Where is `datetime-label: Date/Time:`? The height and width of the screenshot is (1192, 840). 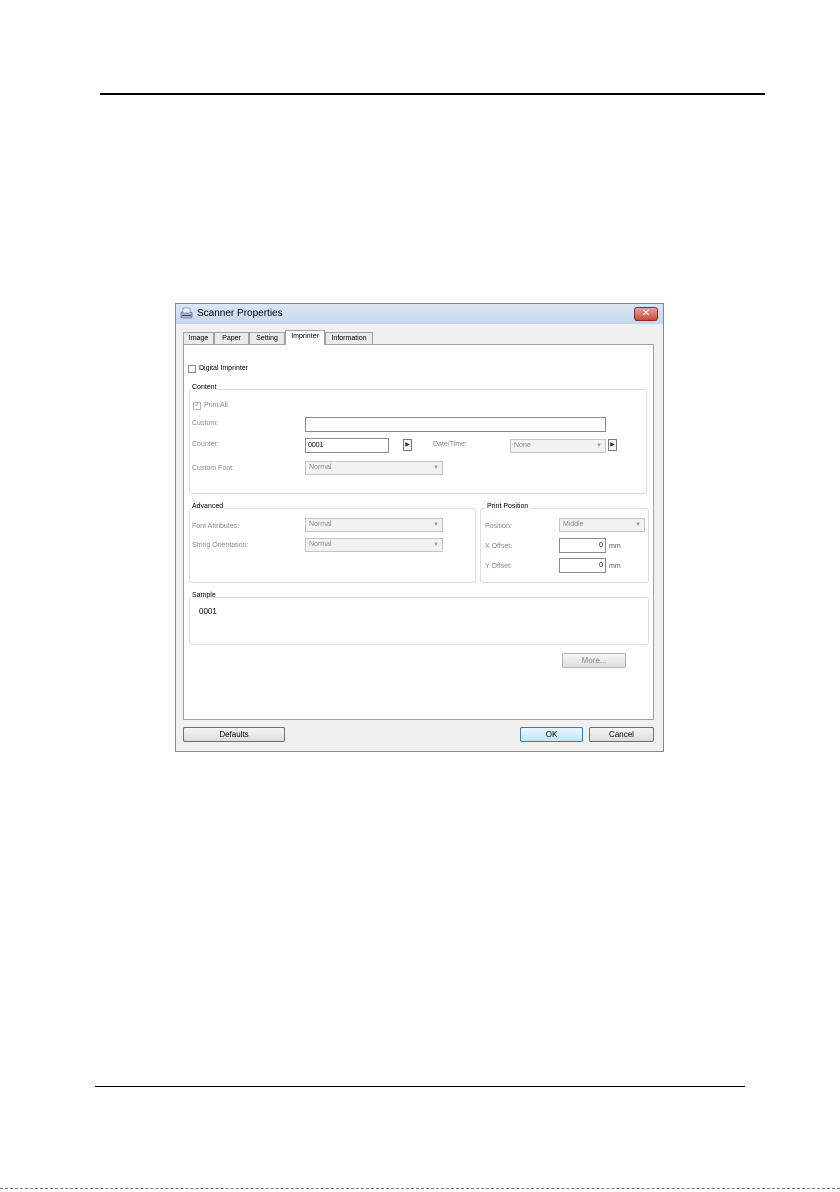 datetime-label: Date/Time: is located at coordinates (450, 444).